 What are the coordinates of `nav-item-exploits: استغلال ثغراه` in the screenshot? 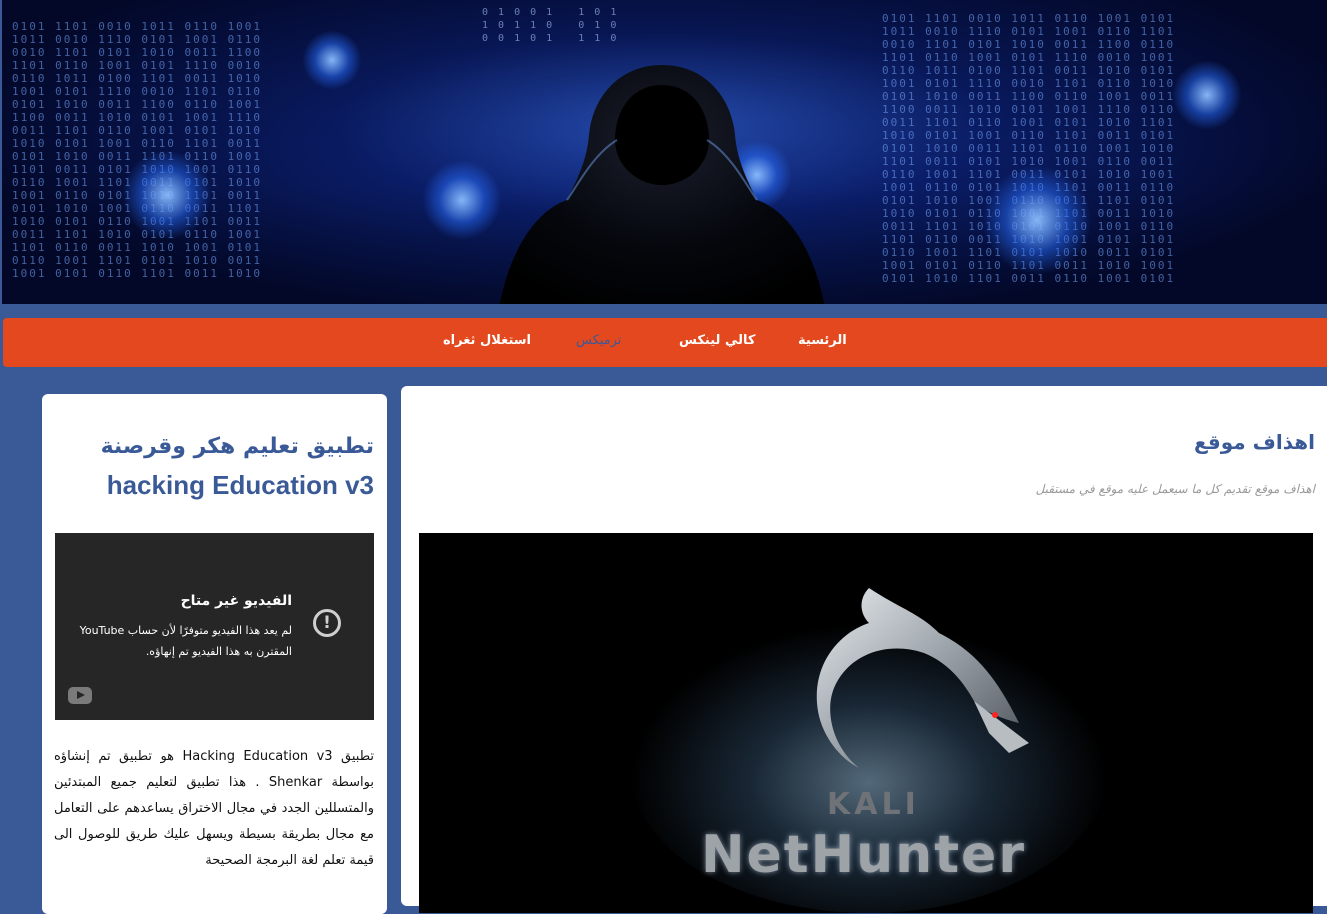 It's located at (487, 340).